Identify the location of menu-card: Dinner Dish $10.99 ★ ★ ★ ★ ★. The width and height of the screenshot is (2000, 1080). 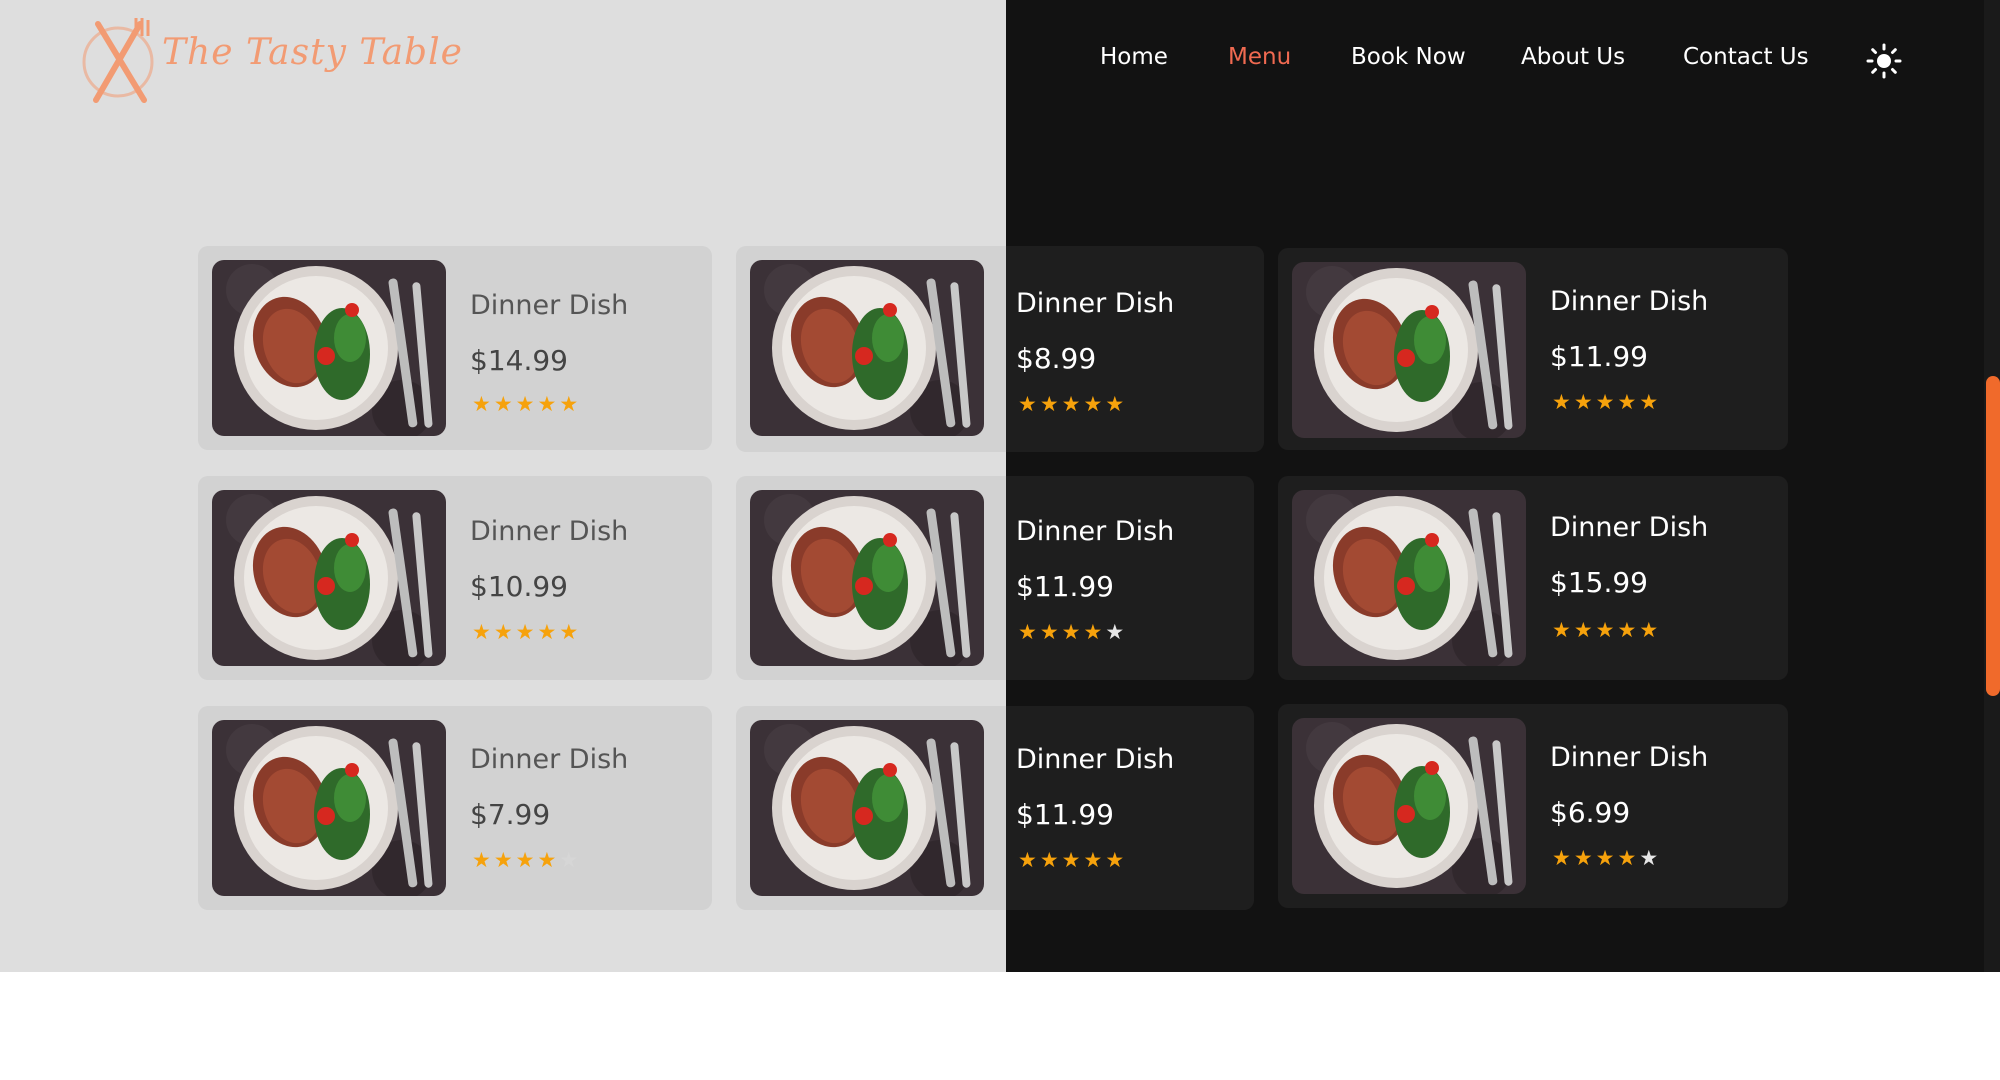
(455, 578).